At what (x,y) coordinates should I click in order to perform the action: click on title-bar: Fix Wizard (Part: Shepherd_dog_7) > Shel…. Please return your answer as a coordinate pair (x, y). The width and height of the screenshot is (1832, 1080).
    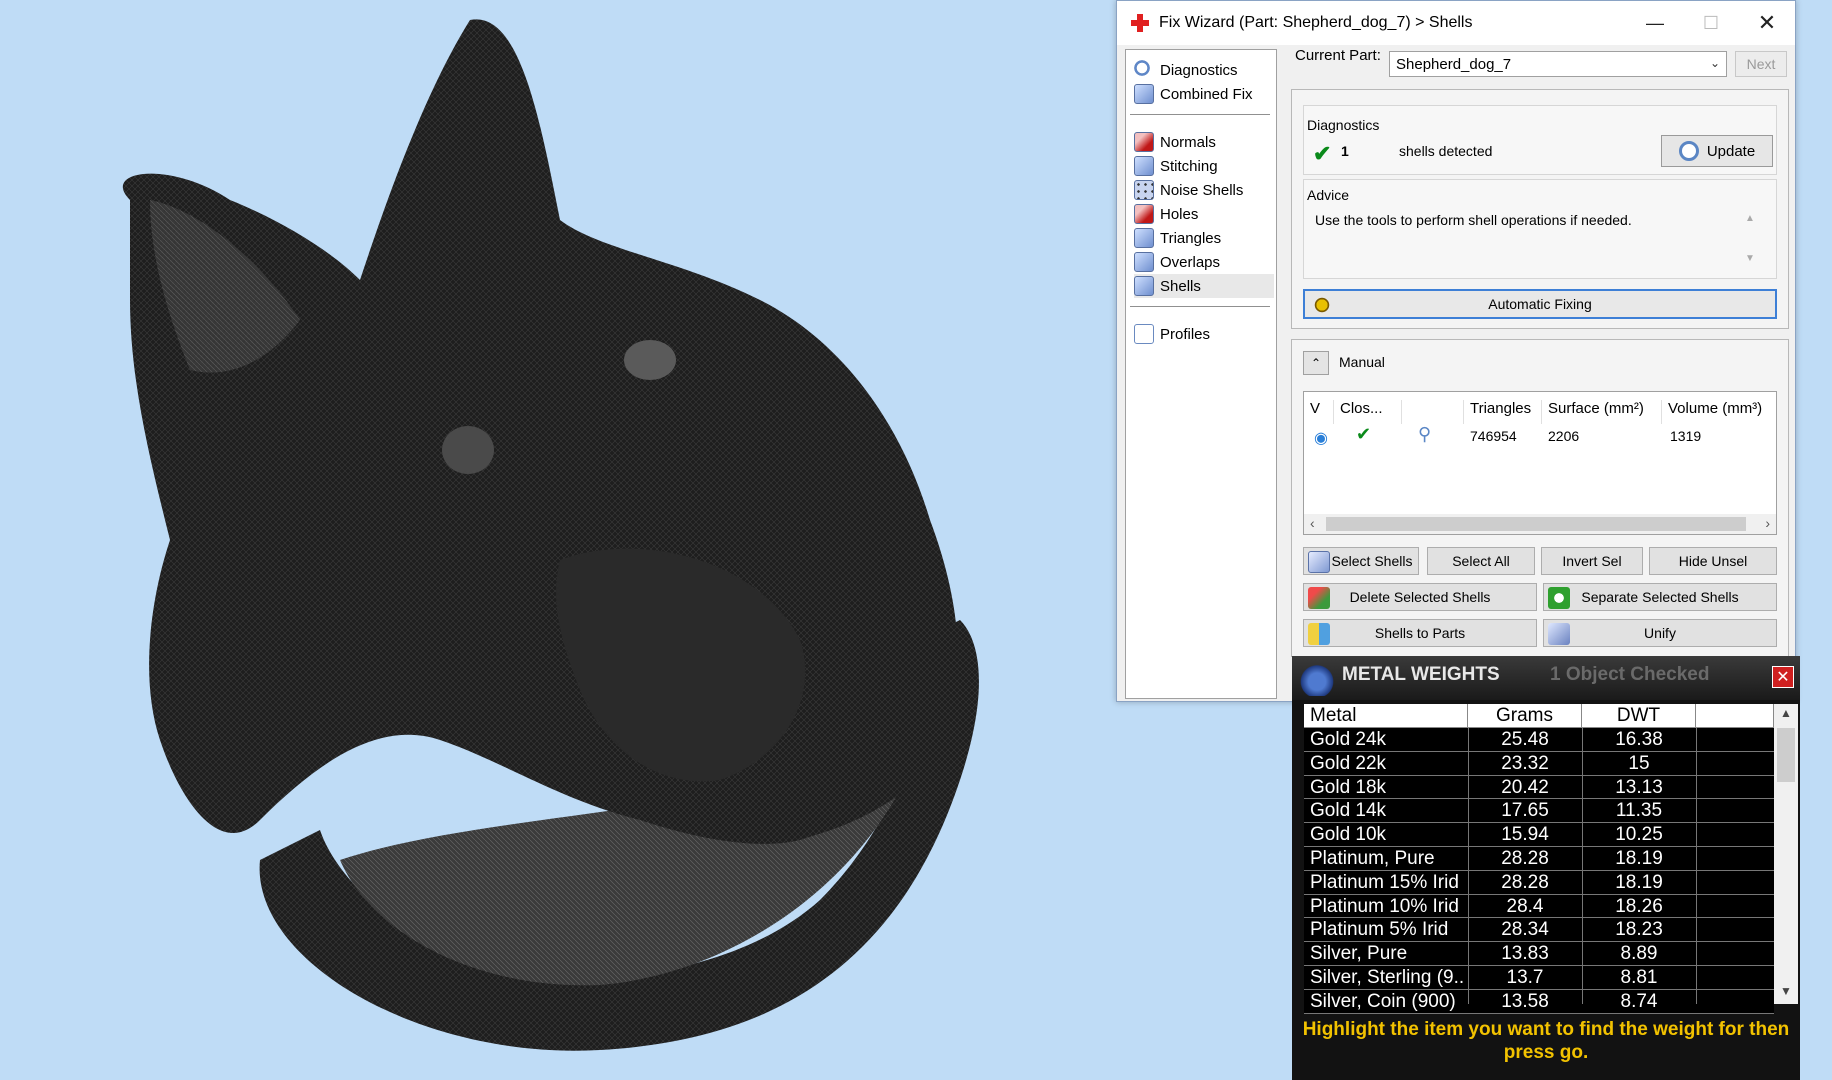
    Looking at the image, I should click on (1456, 23).